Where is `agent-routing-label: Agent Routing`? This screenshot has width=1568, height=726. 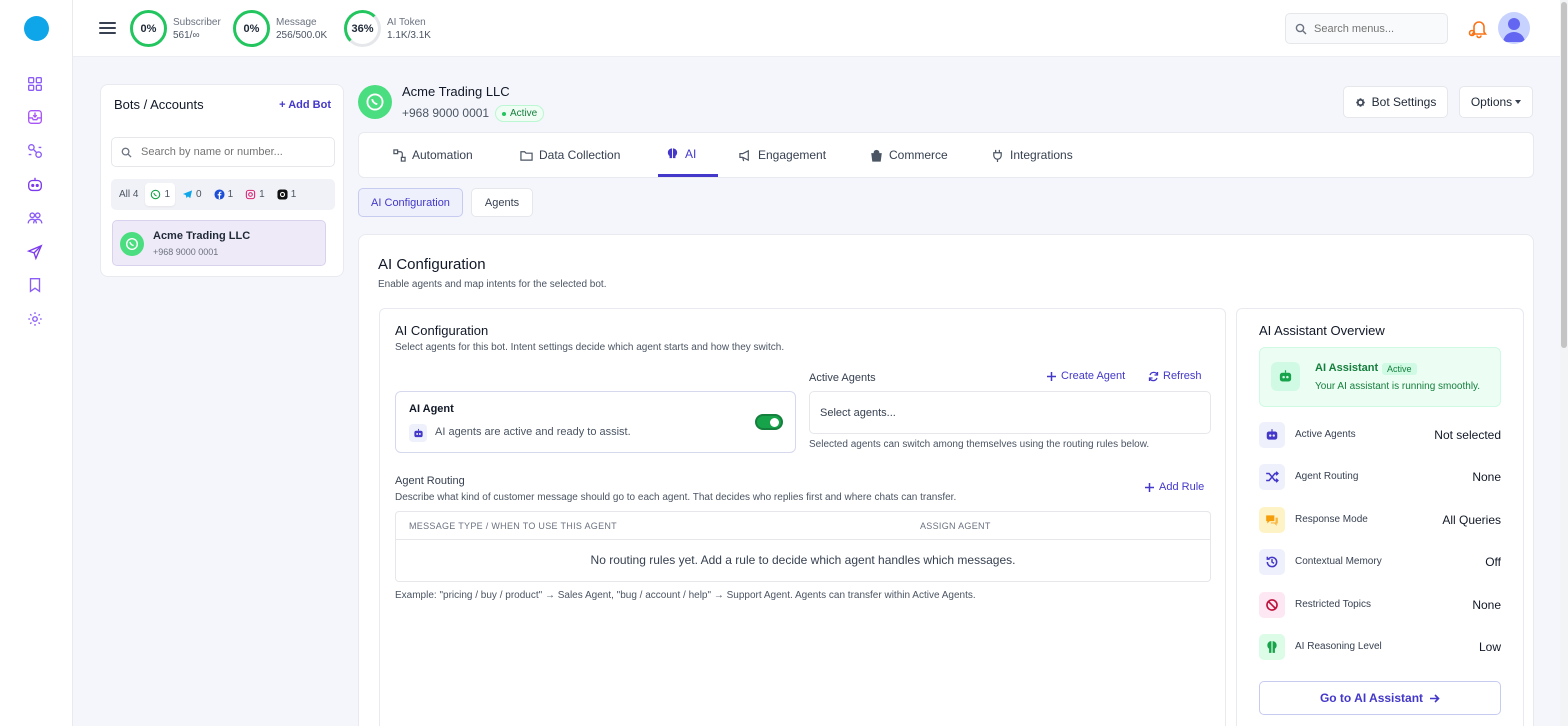
agent-routing-label: Agent Routing is located at coordinates (430, 481).